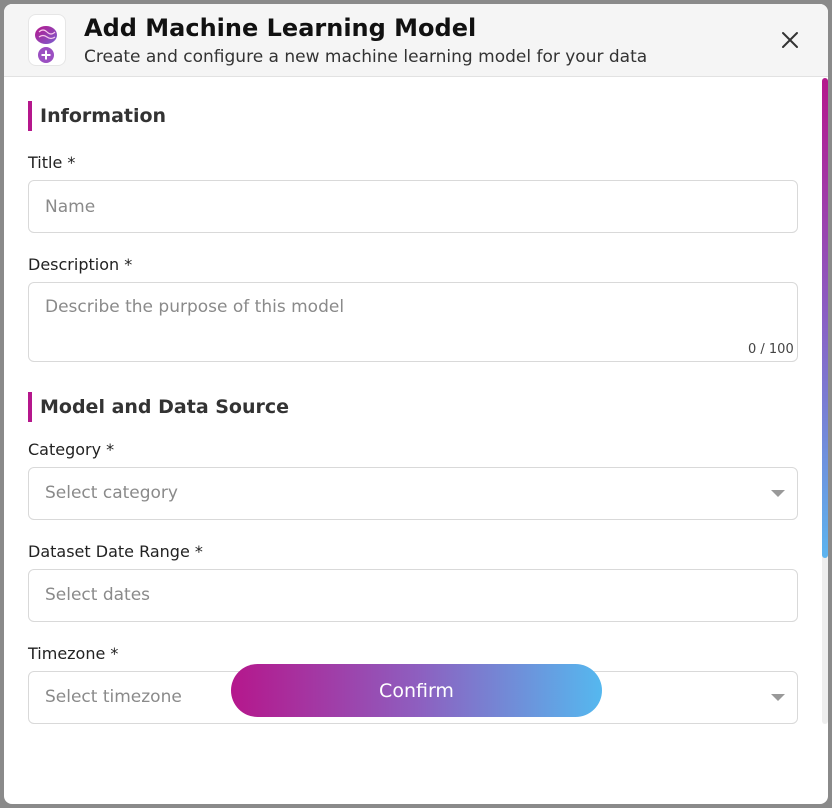  Describe the element at coordinates (825, 318) in the screenshot. I see `scrollbar-thumb` at that location.